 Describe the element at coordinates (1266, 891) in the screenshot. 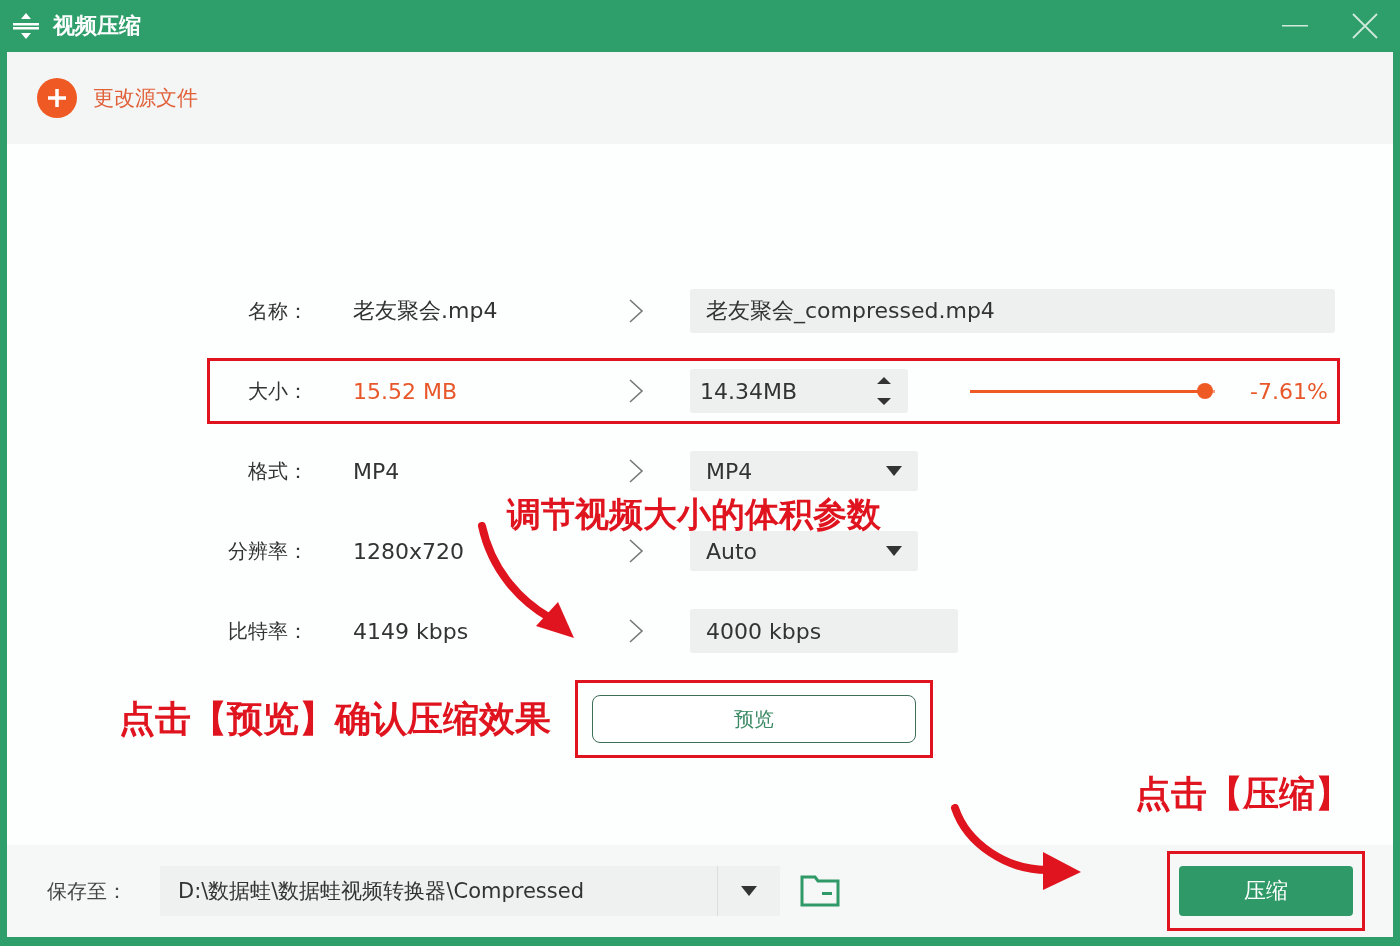

I see `compress-button: 压缩` at that location.